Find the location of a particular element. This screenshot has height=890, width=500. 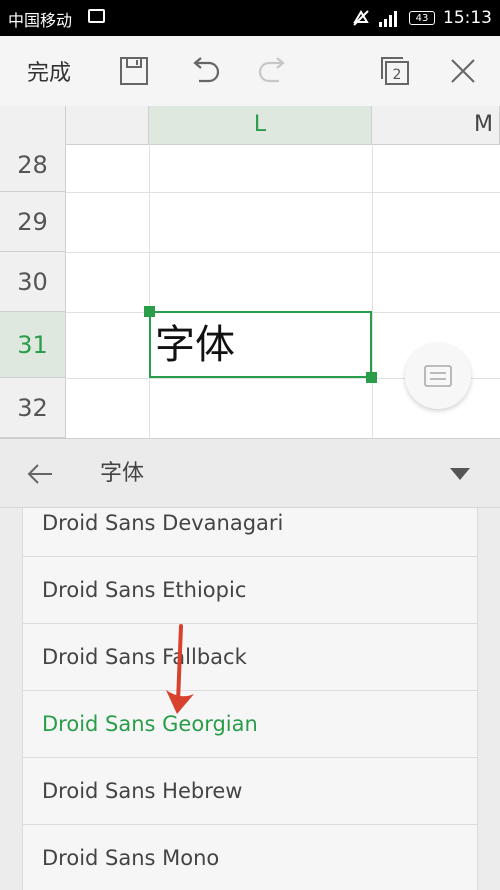

dropdown-triangle-icon is located at coordinates (460, 474).